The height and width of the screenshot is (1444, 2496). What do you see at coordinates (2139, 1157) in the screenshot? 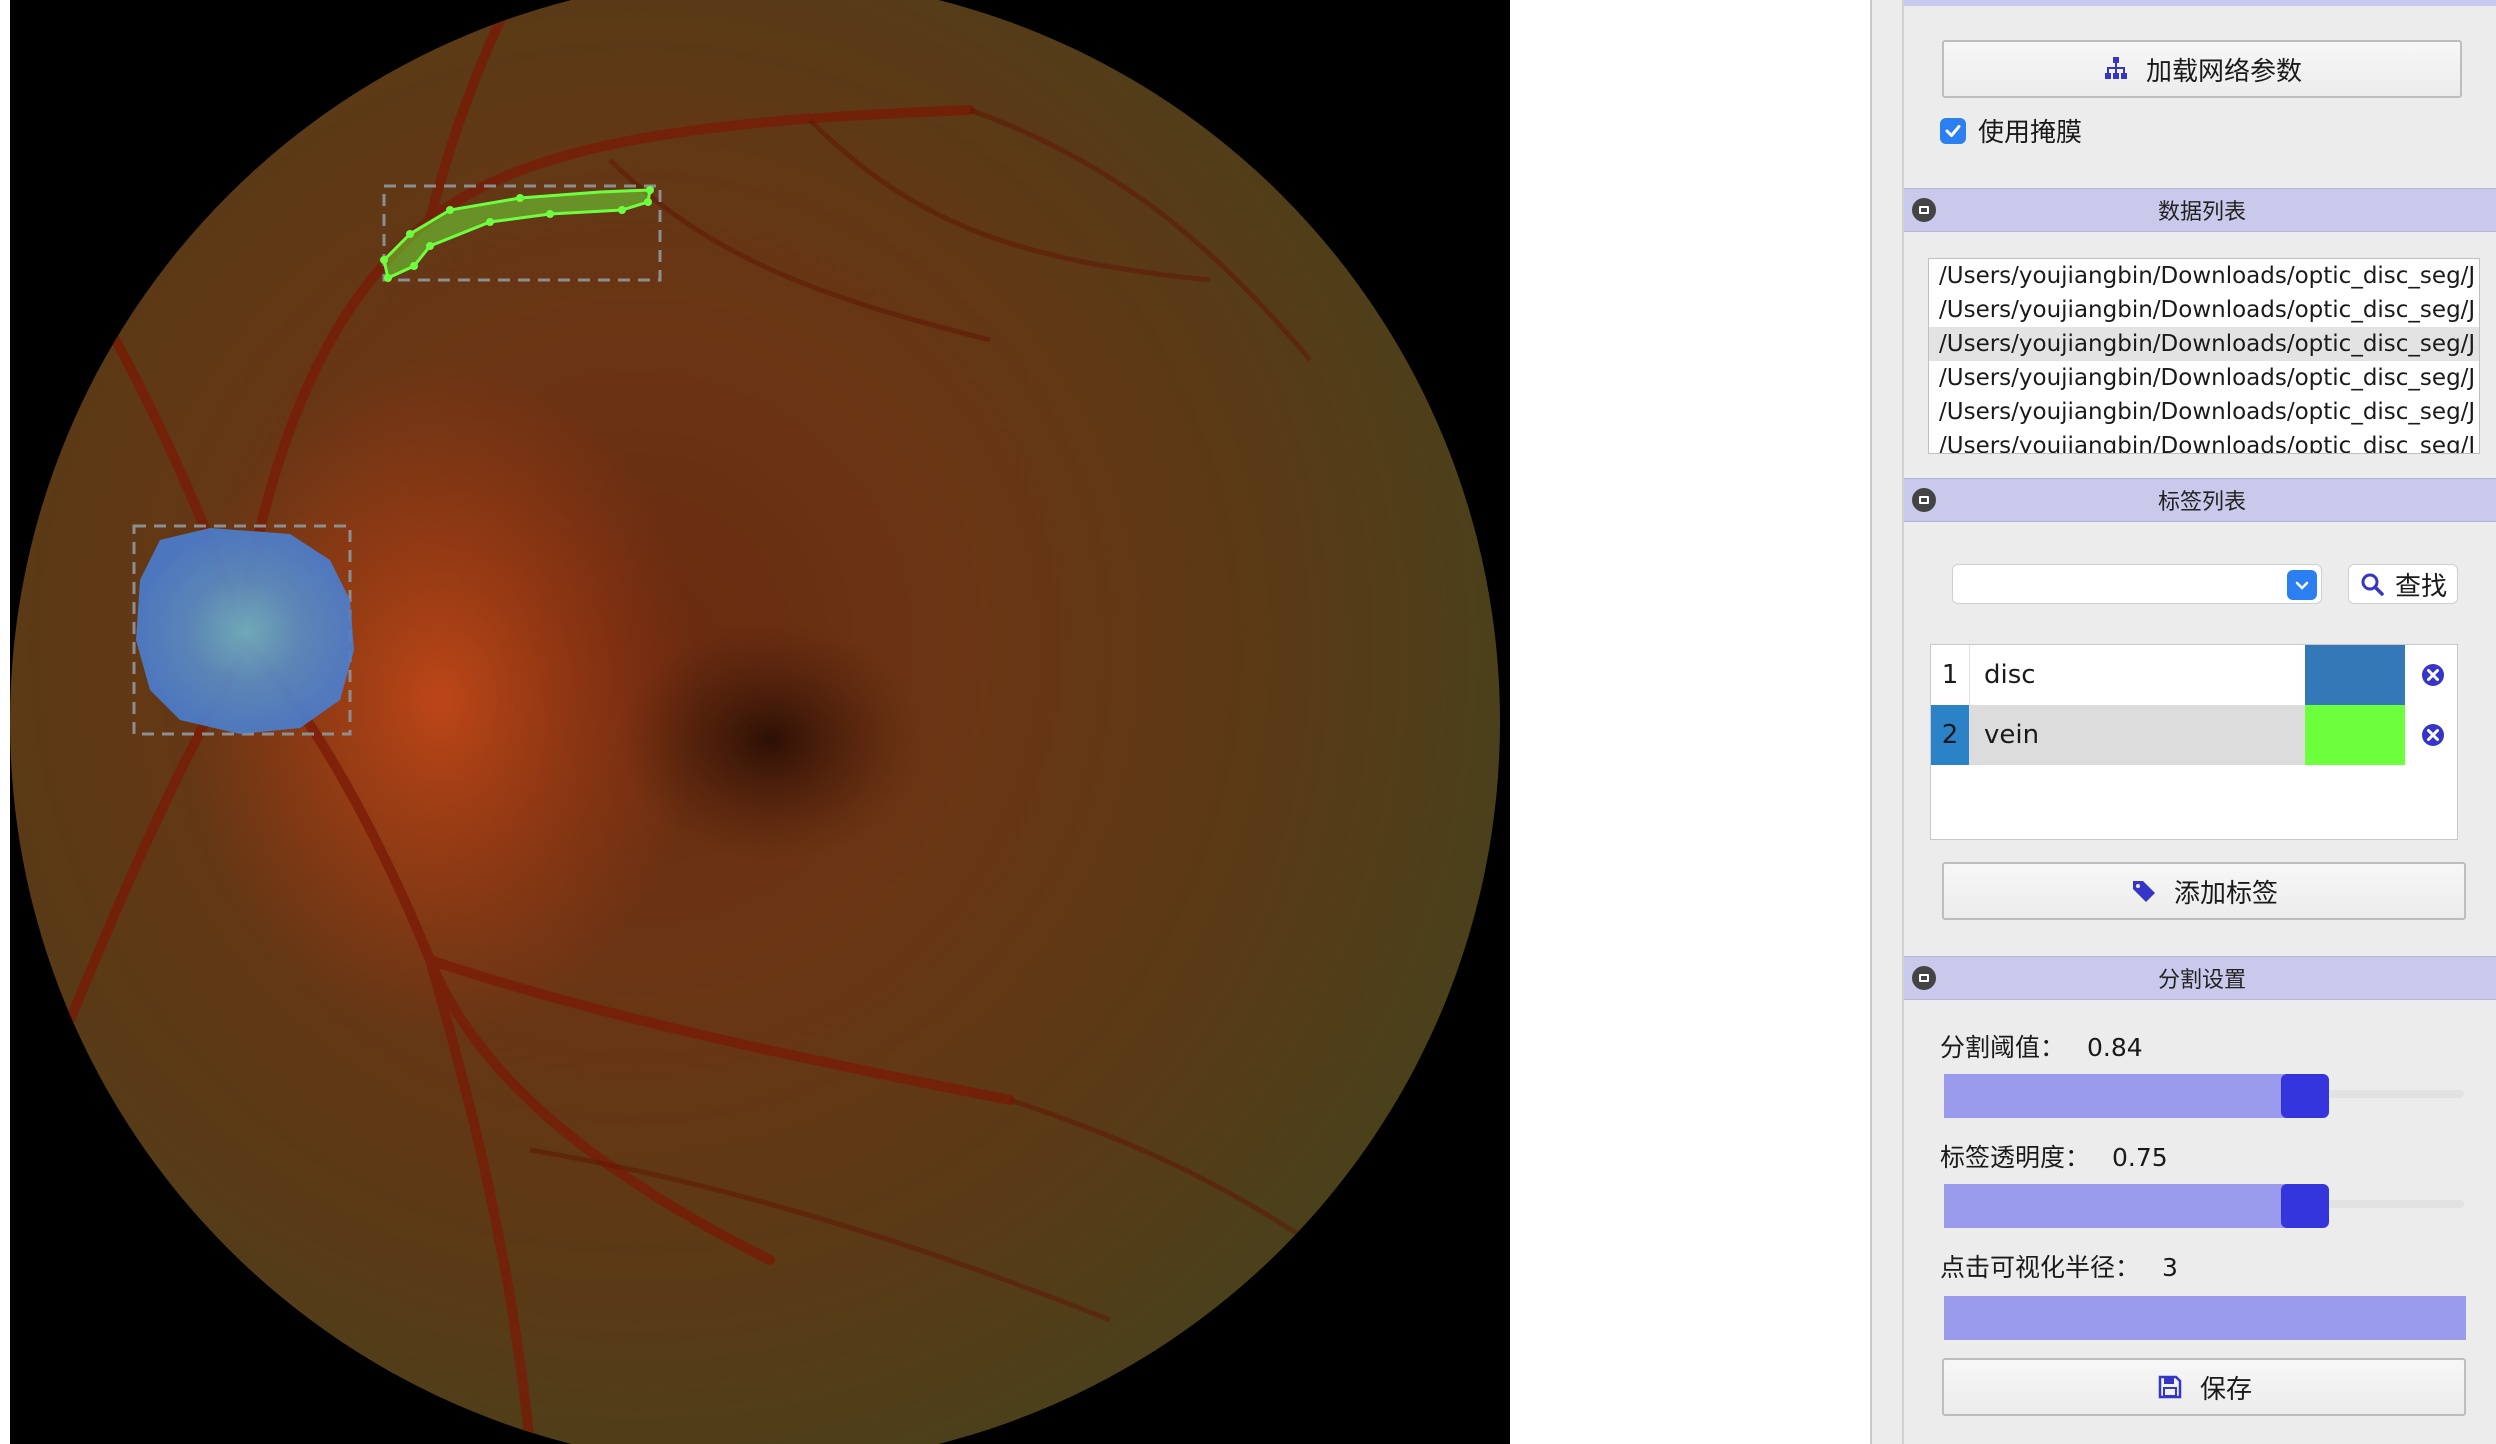
I see `opacity-value: 0.75` at bounding box center [2139, 1157].